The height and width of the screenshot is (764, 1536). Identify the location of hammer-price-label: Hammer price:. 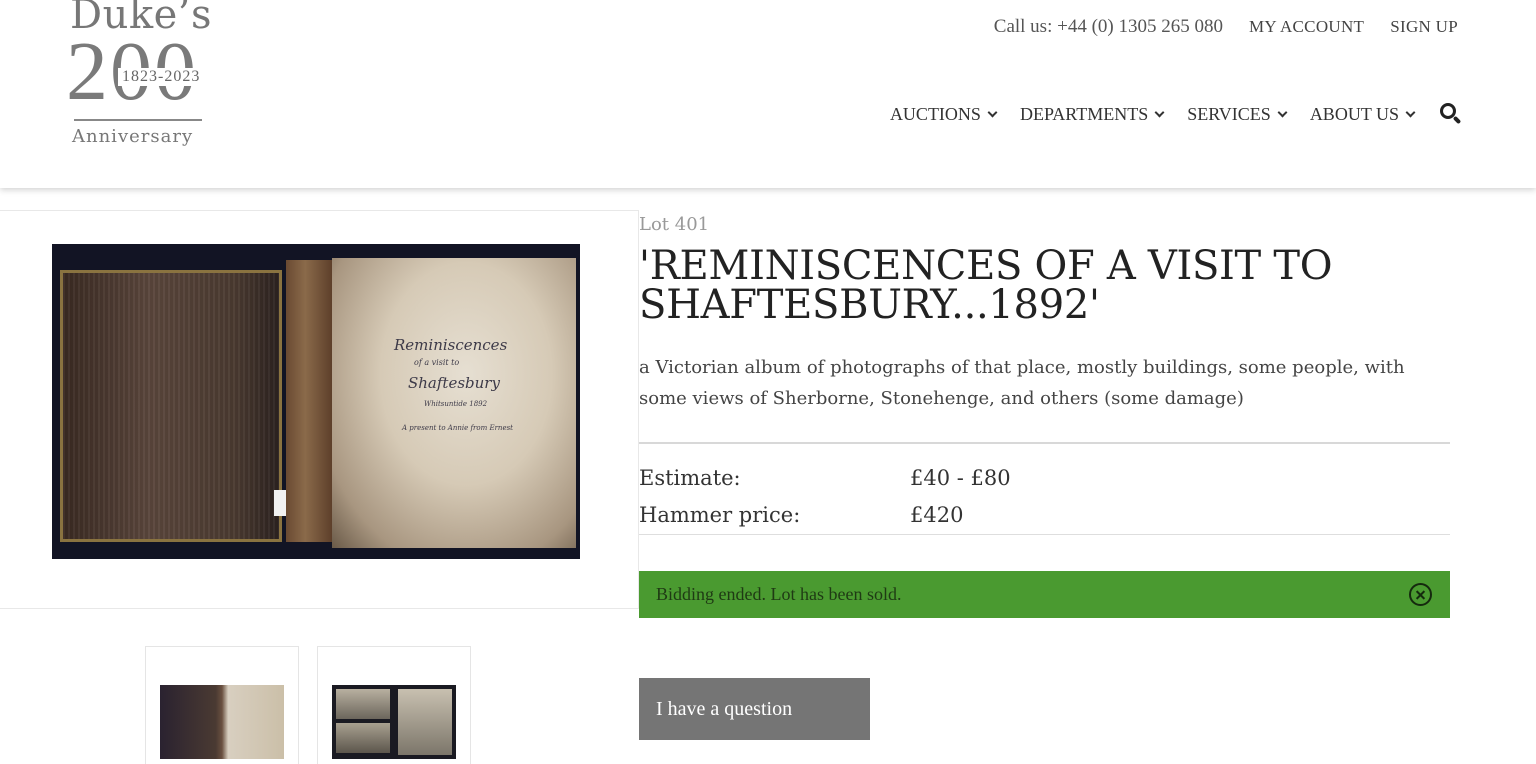
(720, 515).